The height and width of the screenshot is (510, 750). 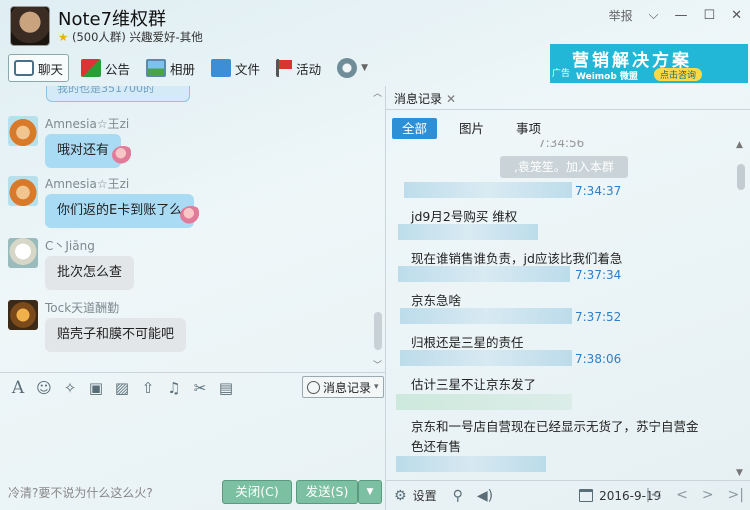 What do you see at coordinates (112, 18) in the screenshot?
I see `group-name: Note7维权群` at bounding box center [112, 18].